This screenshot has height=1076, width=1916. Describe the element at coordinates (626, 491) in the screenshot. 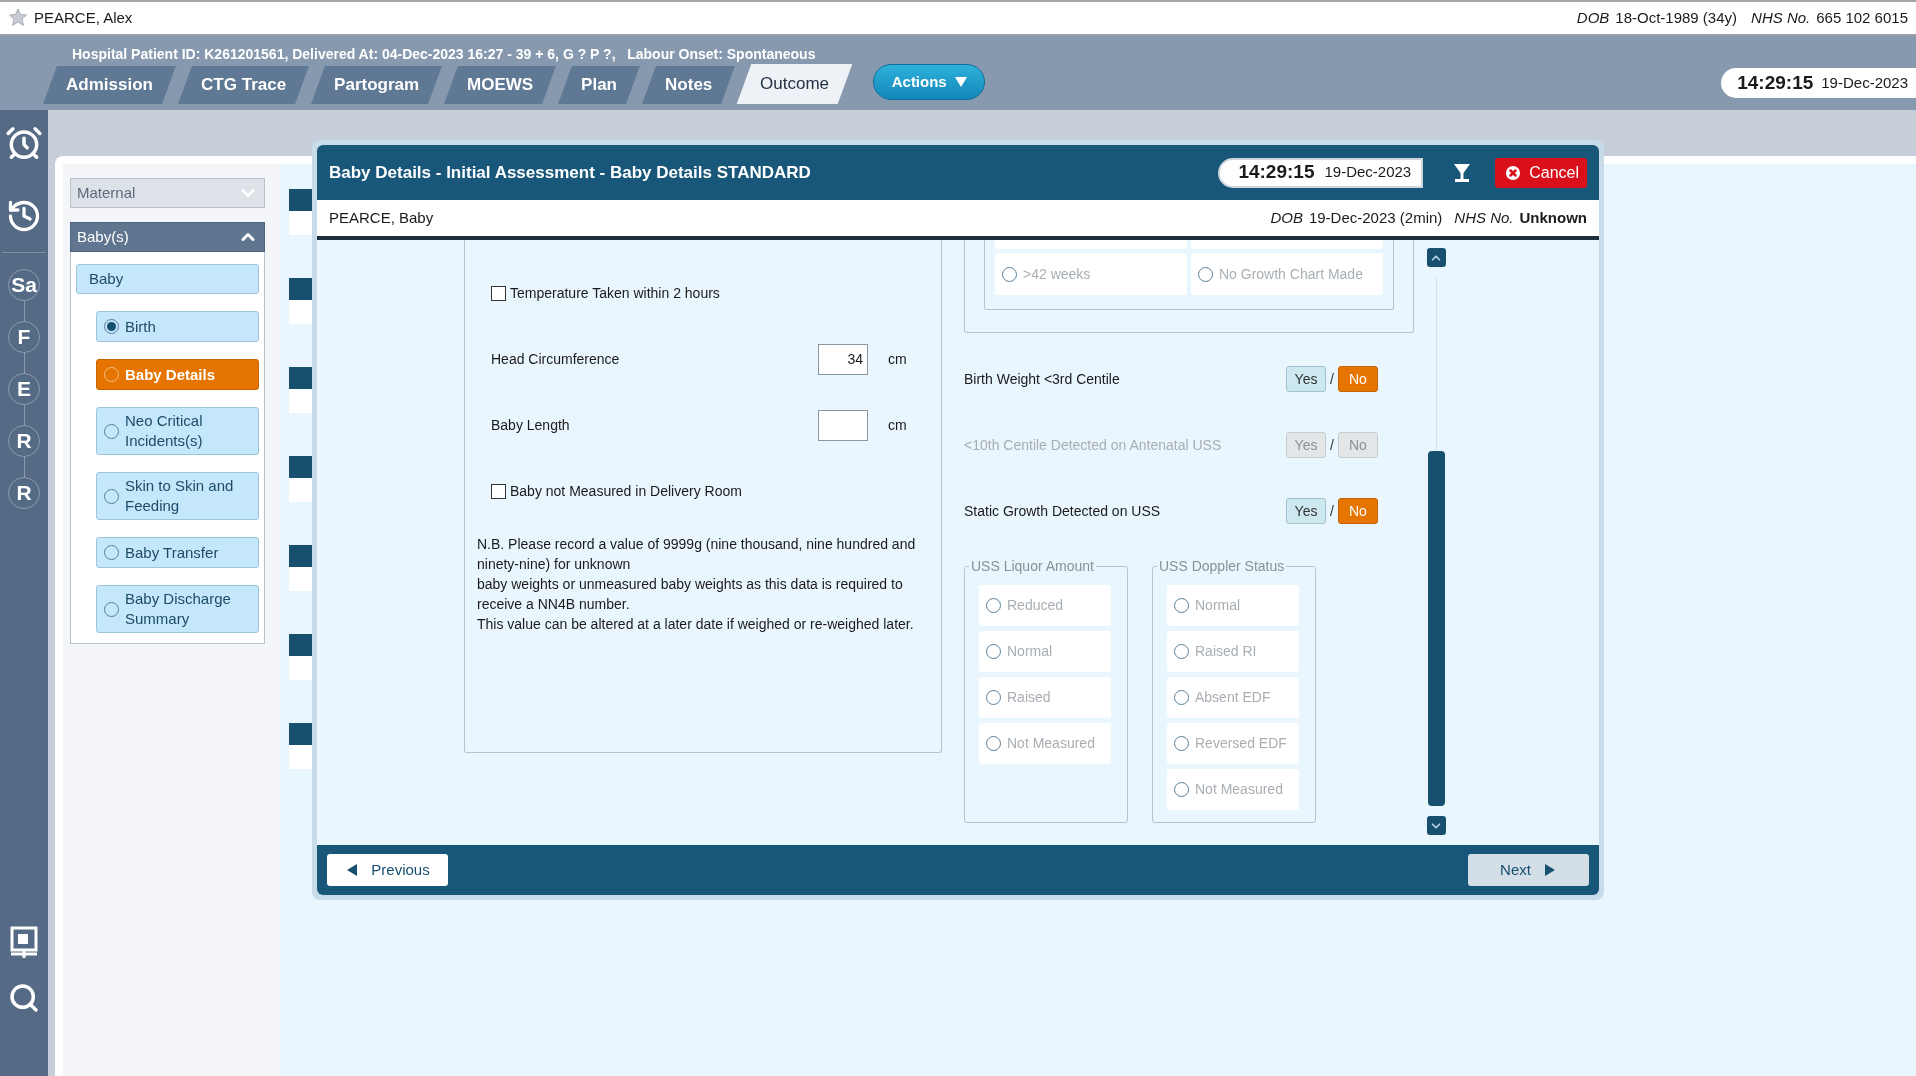

I see `checkbox-label: Baby not Measured in Delivery Room` at that location.